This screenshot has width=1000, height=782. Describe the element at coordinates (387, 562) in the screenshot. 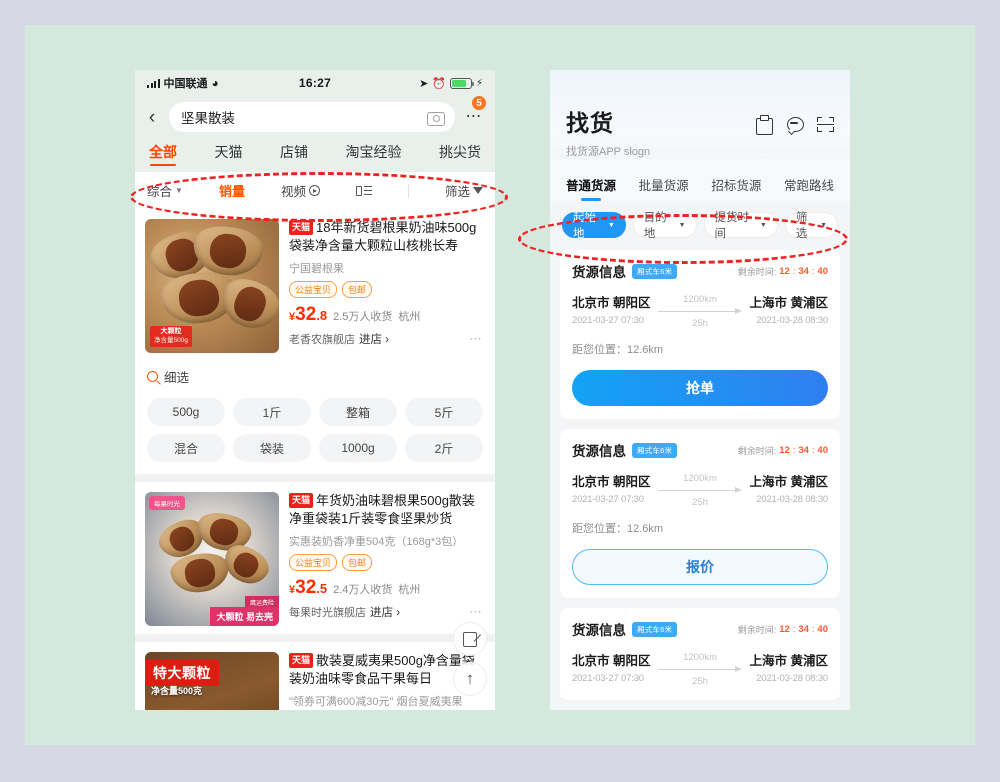

I see `product-tags: 公益宝贝 包邮` at that location.